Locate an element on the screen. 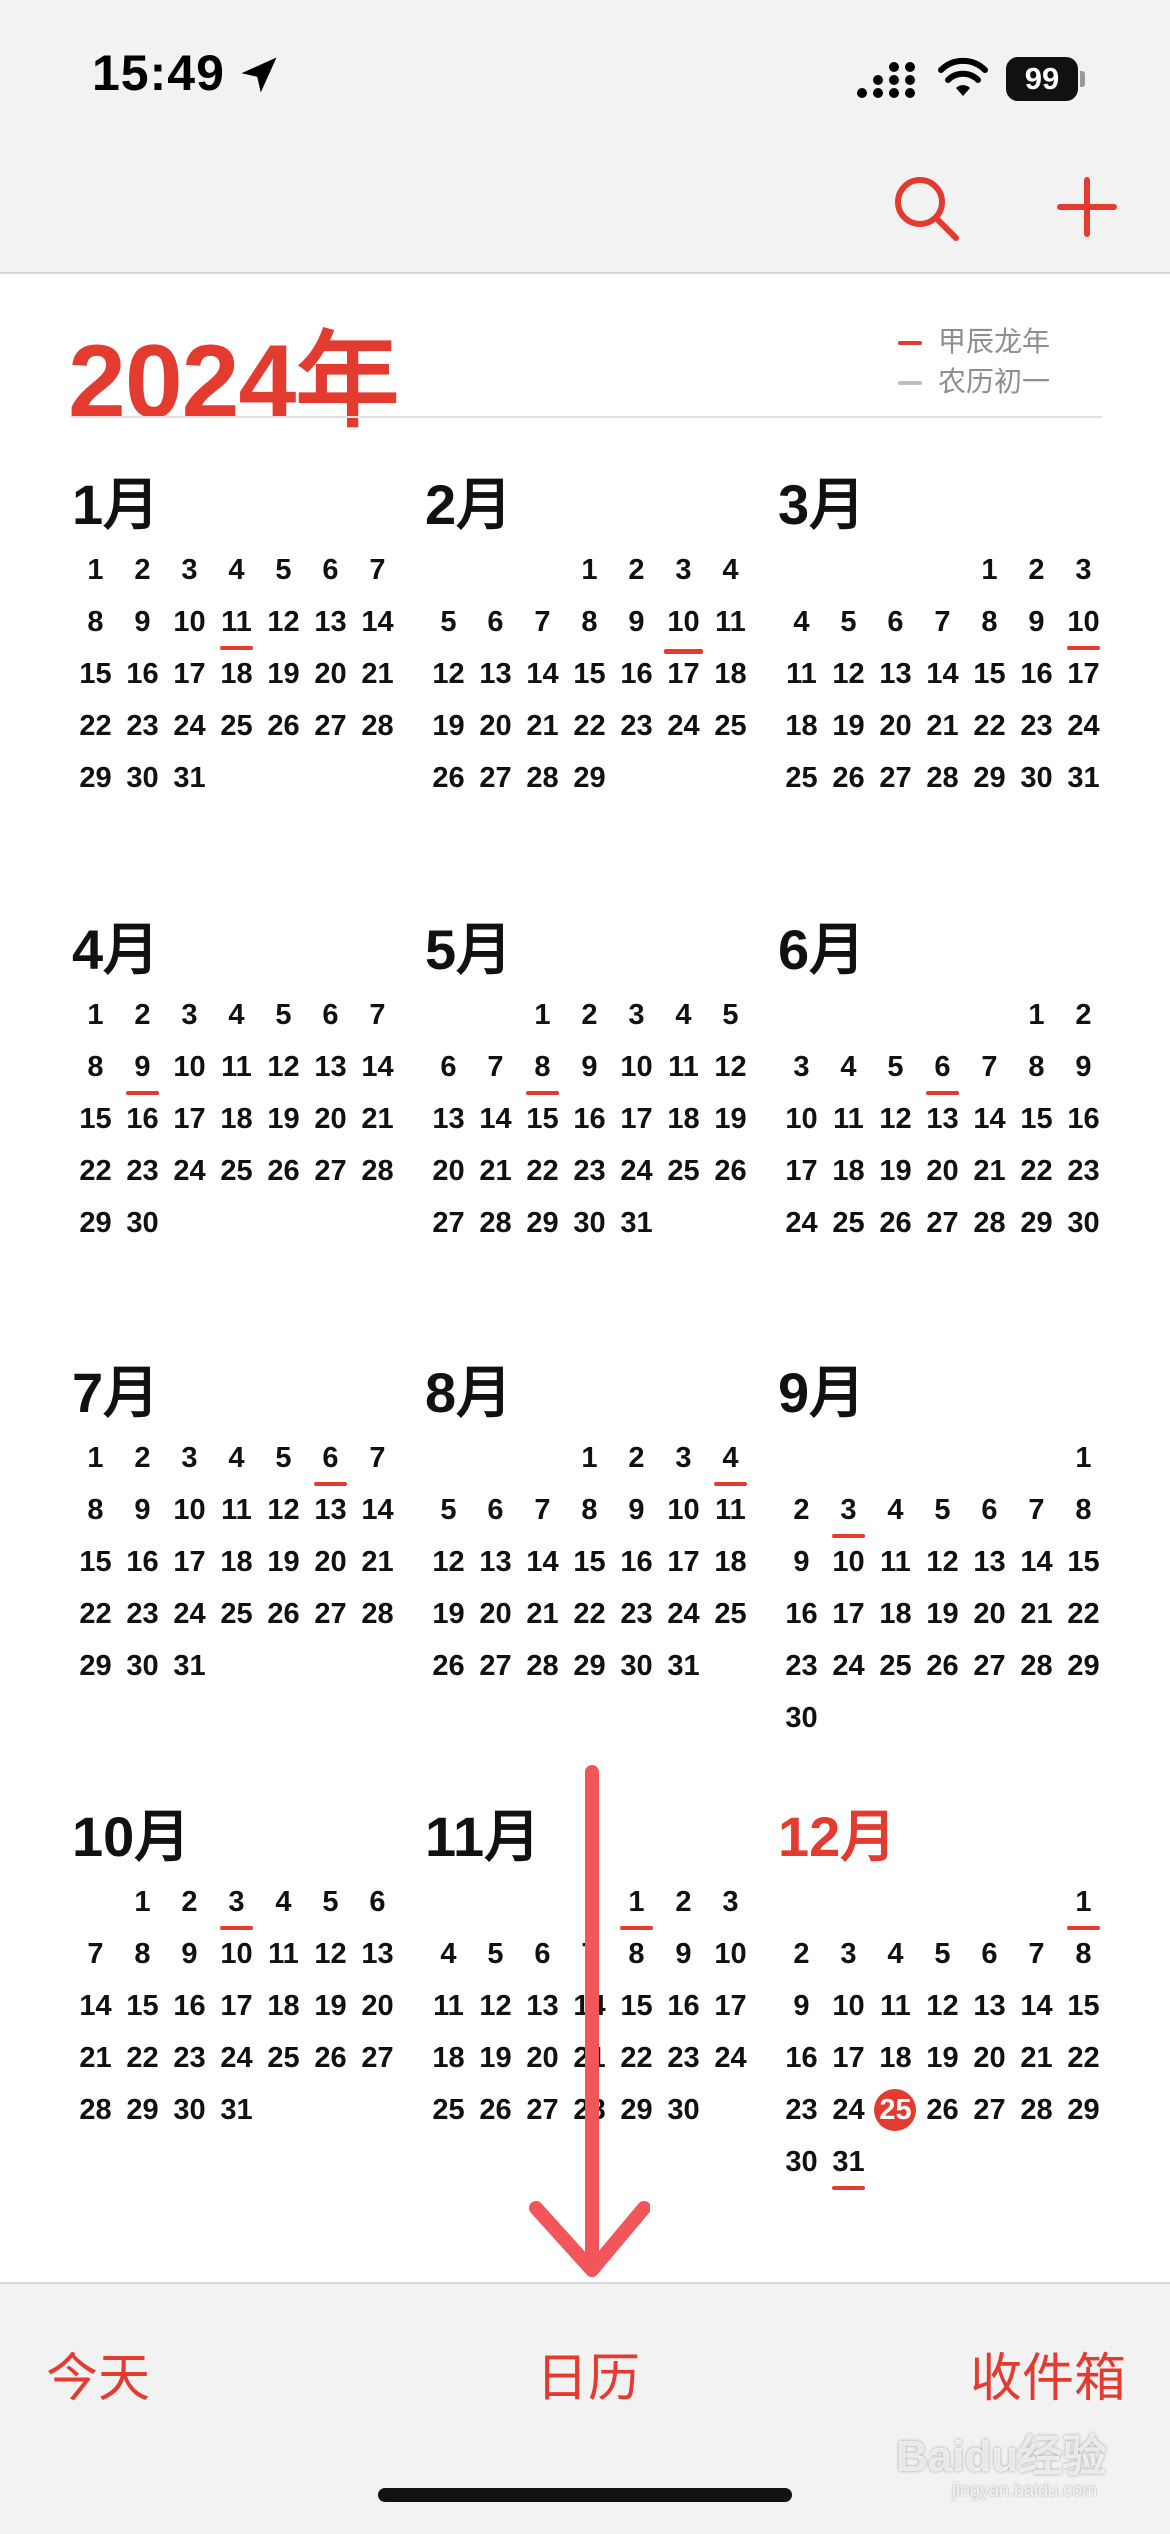 This screenshot has height=2534, width=1170. tab-today: 今天 is located at coordinates (98, 2373).